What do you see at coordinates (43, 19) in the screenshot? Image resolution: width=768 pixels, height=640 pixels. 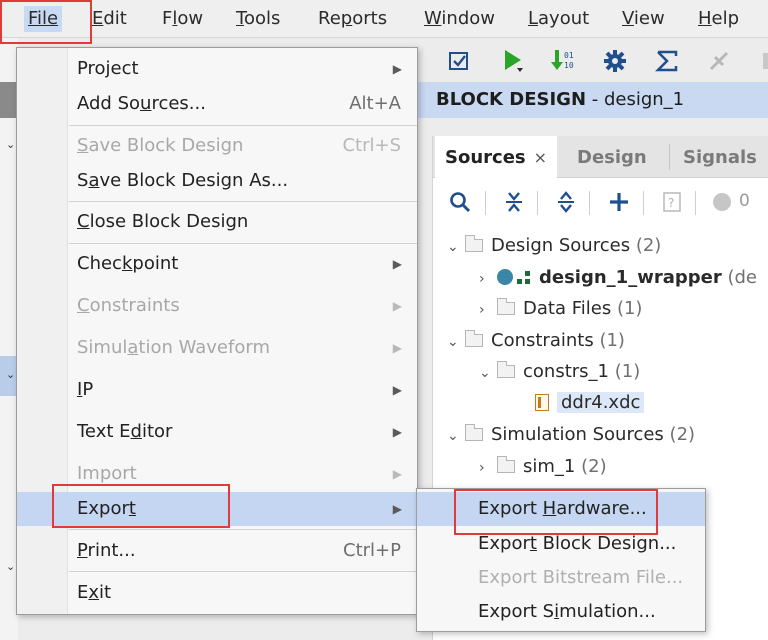 I see `menu-file: File` at bounding box center [43, 19].